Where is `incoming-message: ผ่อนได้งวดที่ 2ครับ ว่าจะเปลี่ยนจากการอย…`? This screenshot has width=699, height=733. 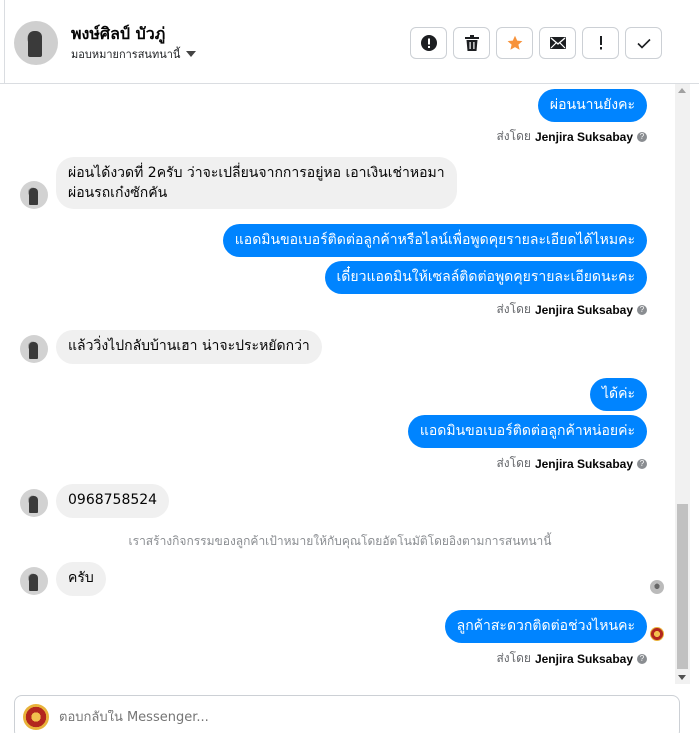
incoming-message: ผ่อนได้งวดที่ 2ครับ ว่าจะเปลี่ยนจากการอย… is located at coordinates (256, 183).